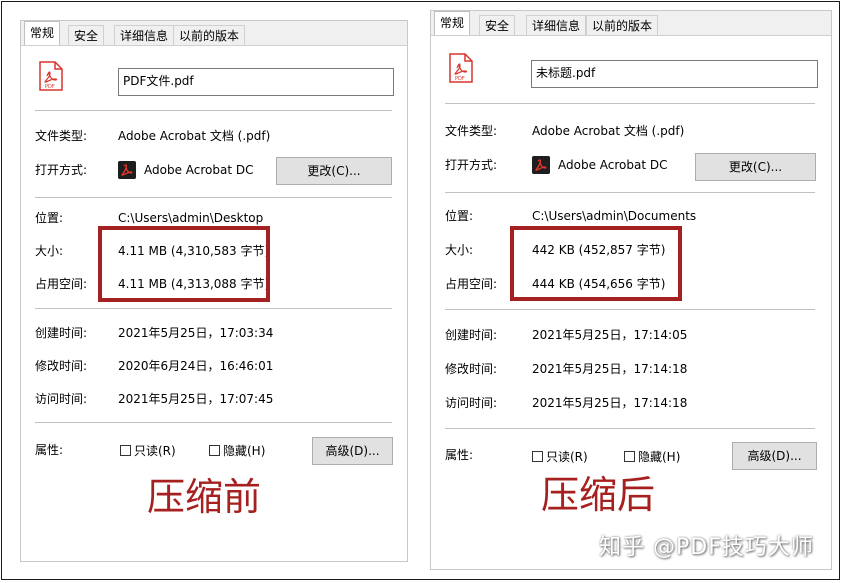 Image resolution: width=843 pixels, height=583 pixels. Describe the element at coordinates (196, 399) in the screenshot. I see `accessed-value: 2021年5月25日，17:07:45` at that location.